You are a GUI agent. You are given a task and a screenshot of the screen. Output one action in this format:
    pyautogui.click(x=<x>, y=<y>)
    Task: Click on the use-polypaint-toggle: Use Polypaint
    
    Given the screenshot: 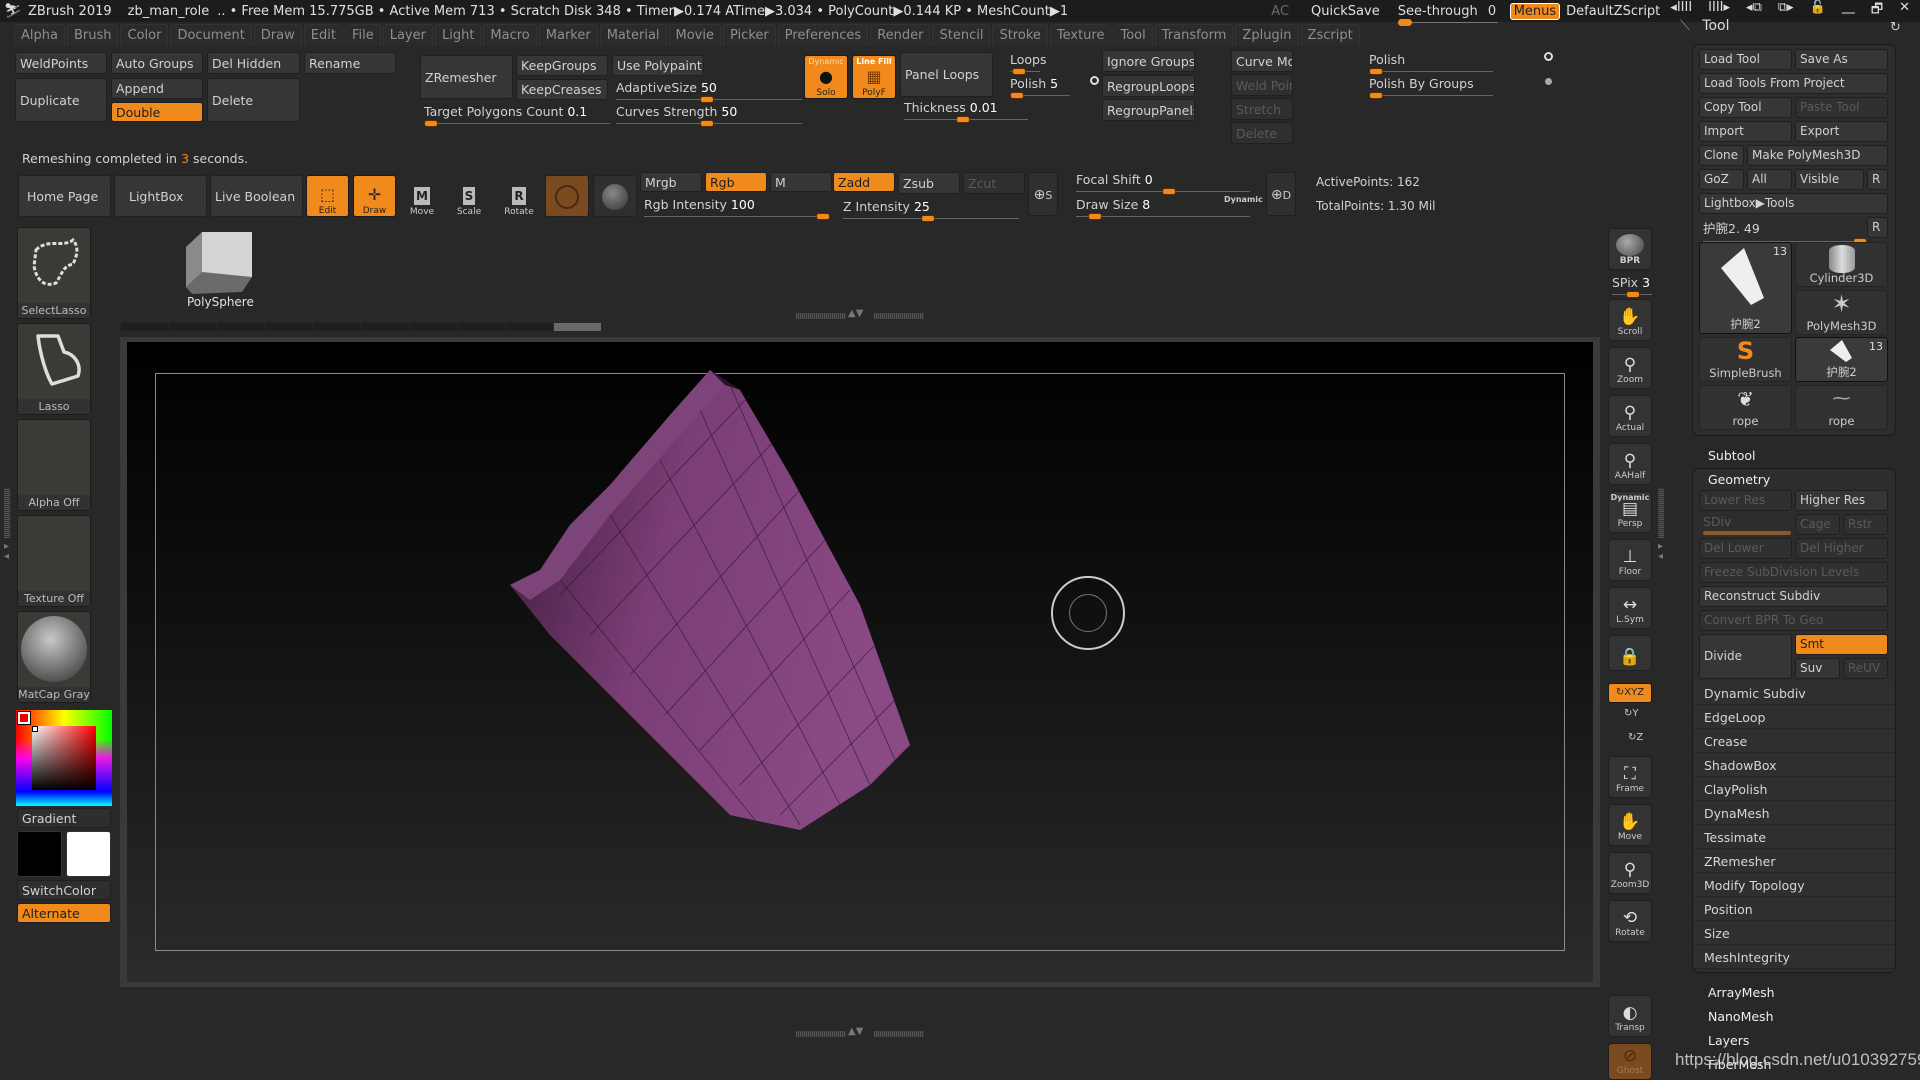 What is the action you would take?
    pyautogui.click(x=658, y=65)
    